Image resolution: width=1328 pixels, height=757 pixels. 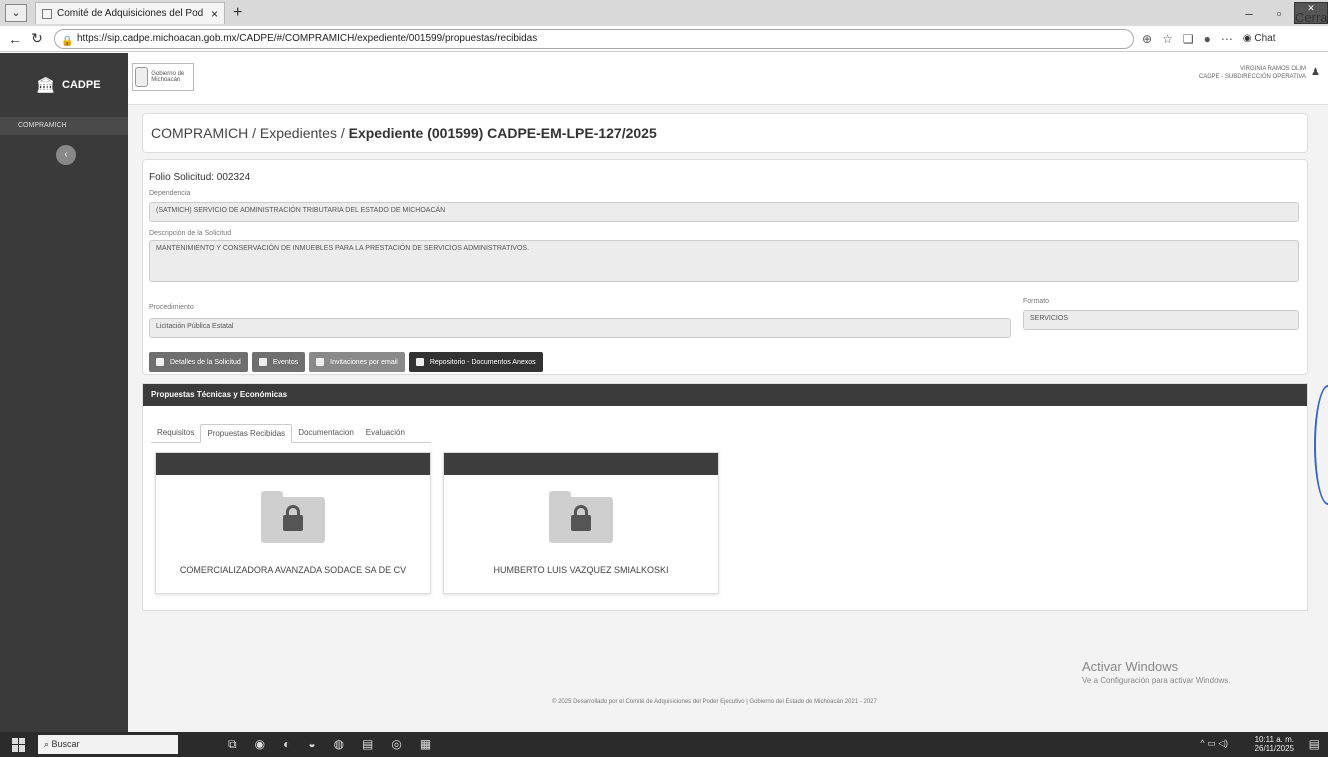 I want to click on app-icon: ◐, so click(x=286, y=744).